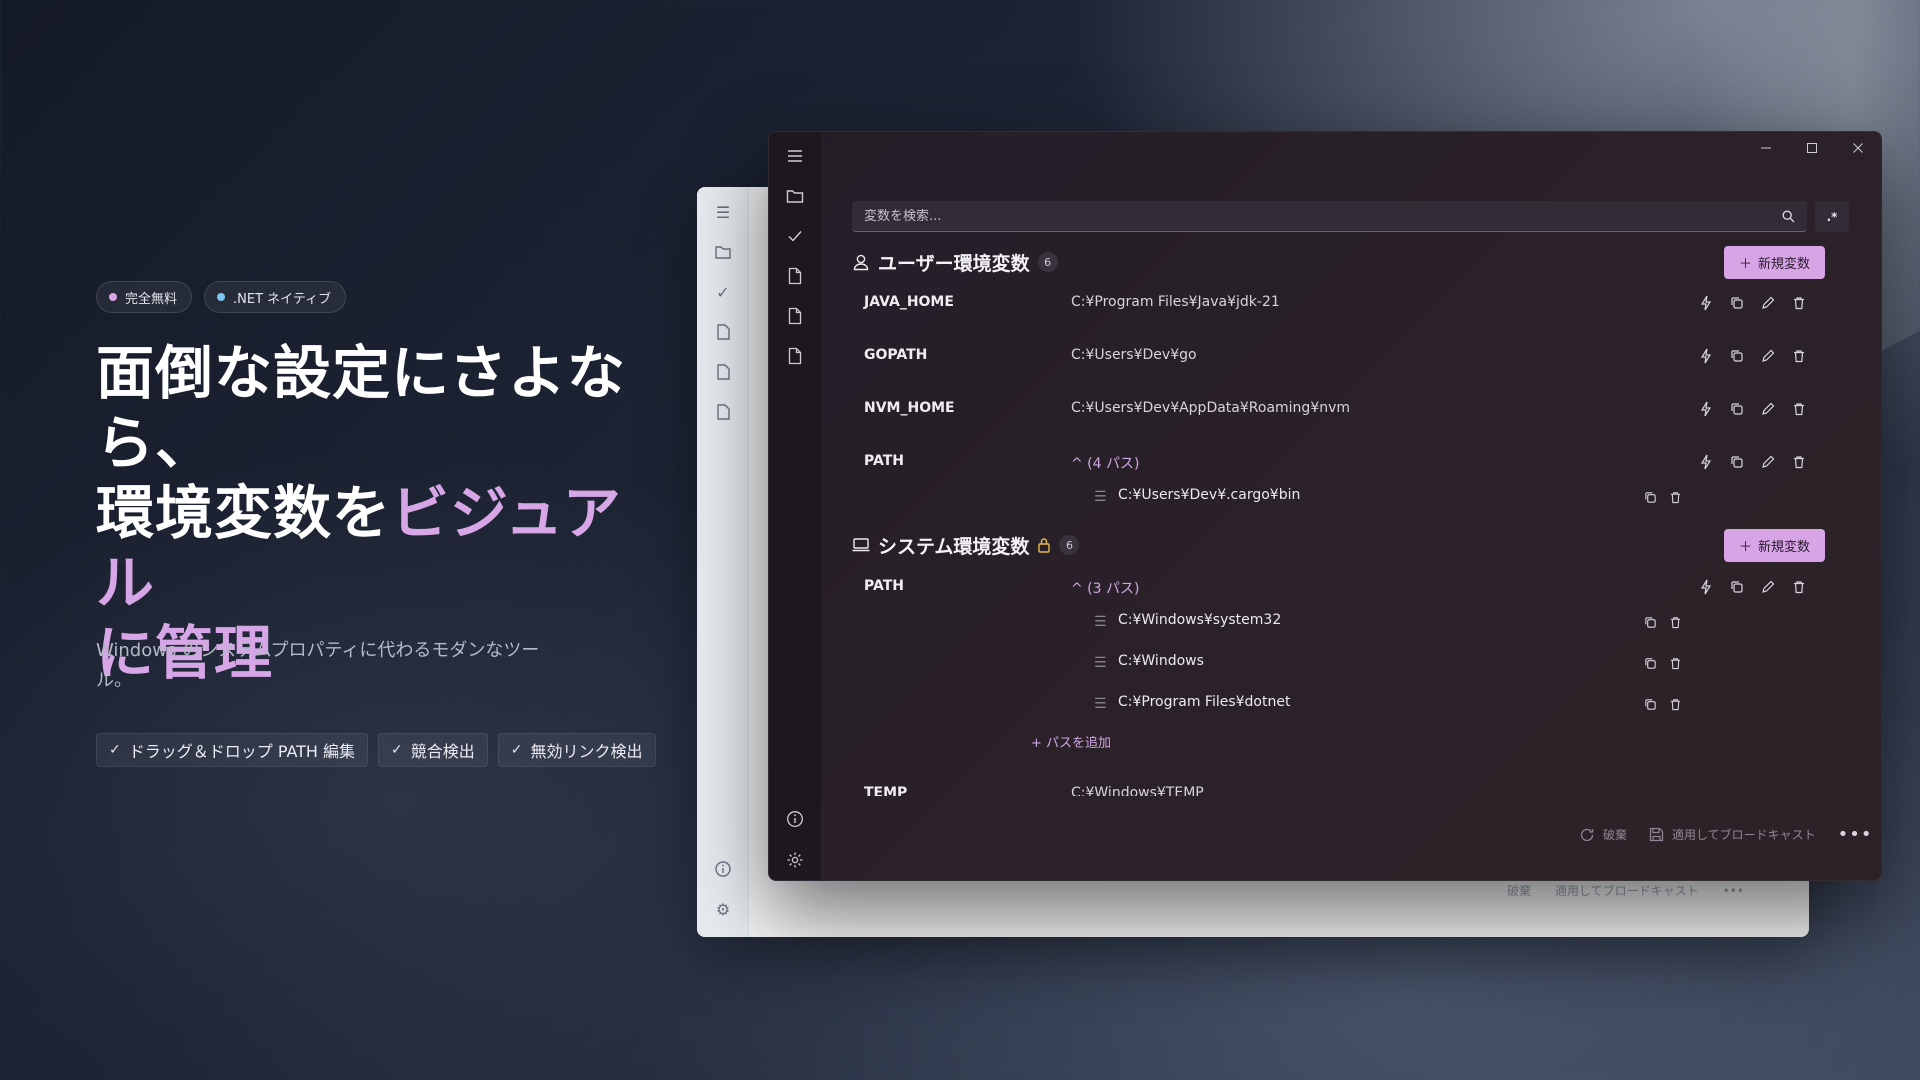  Describe the element at coordinates (1733, 890) in the screenshot. I see `light-more-icon: •••` at that location.